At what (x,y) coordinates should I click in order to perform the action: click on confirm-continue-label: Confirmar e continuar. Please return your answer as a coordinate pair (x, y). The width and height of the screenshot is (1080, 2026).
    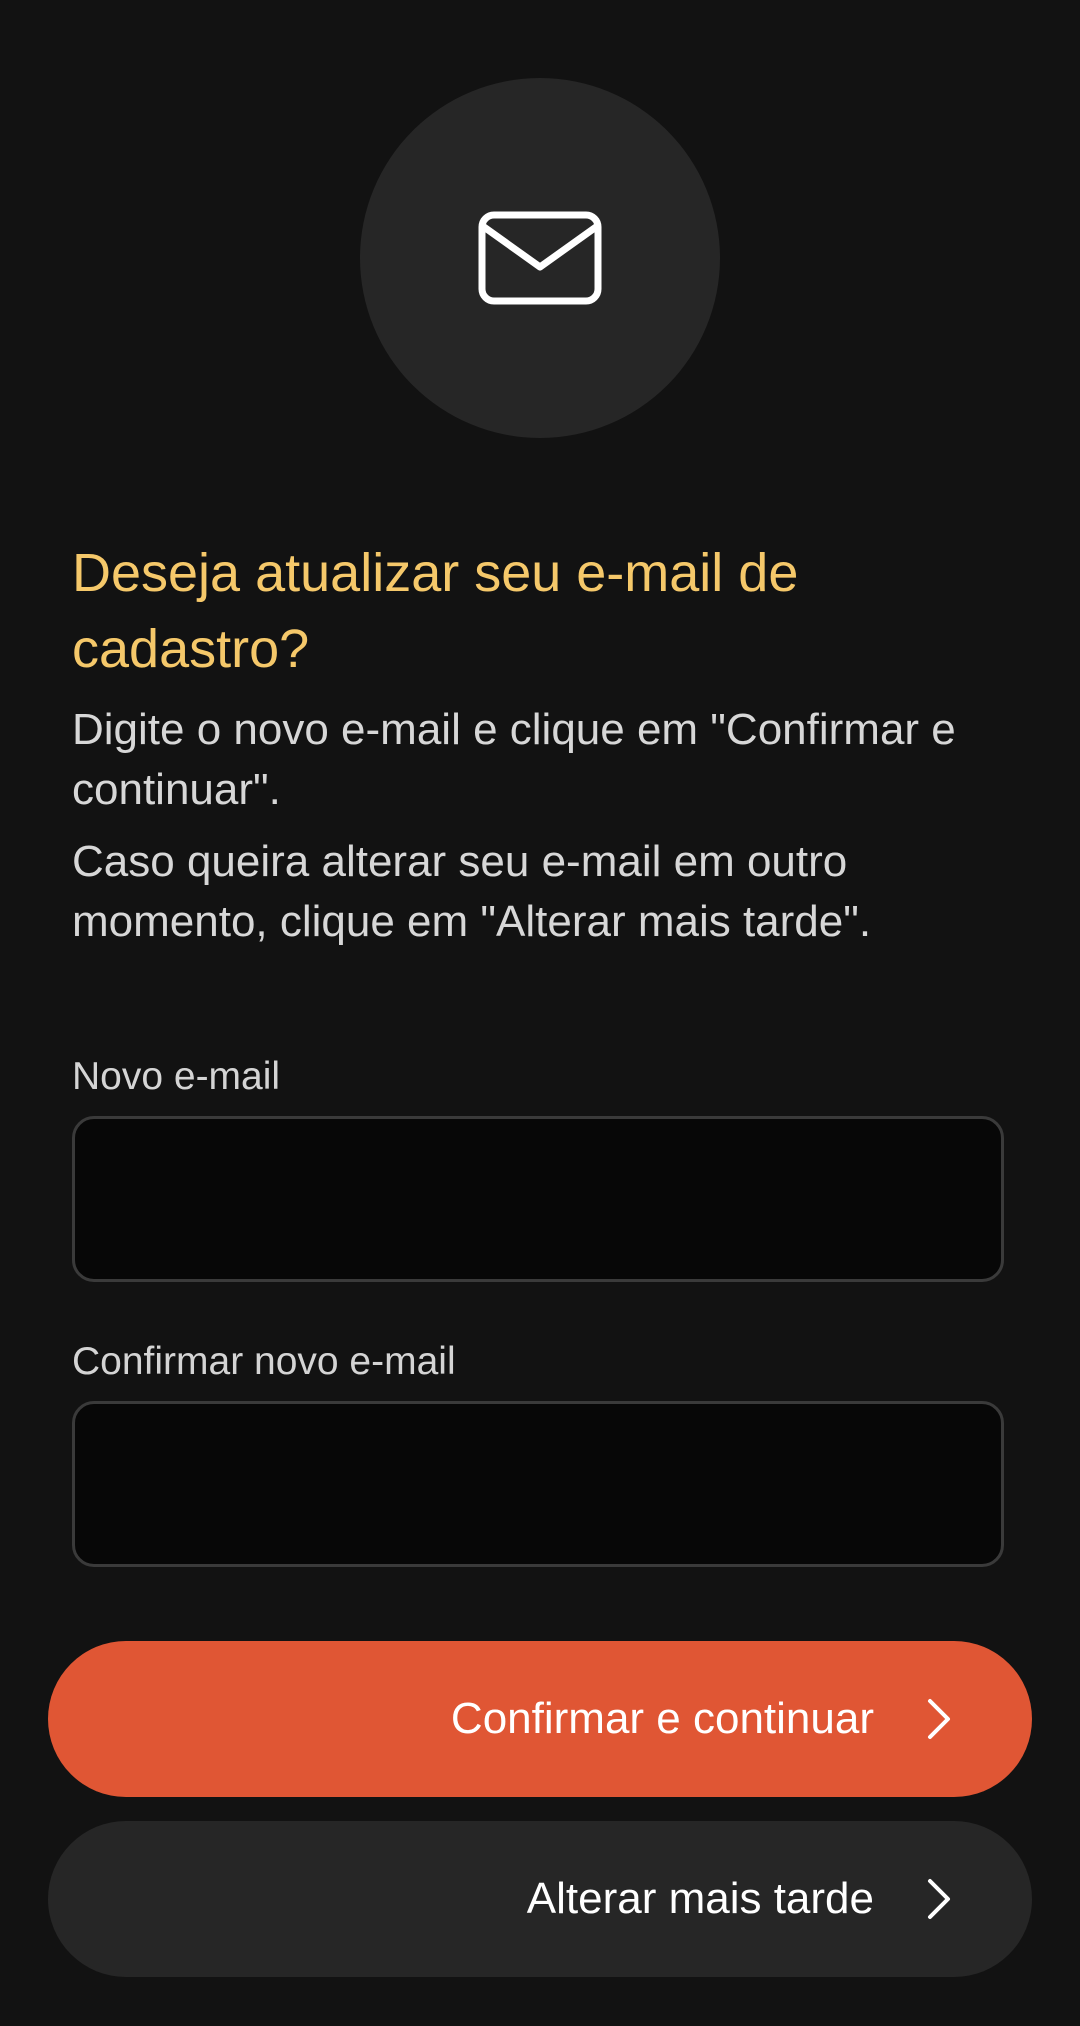
    Looking at the image, I should click on (662, 1718).